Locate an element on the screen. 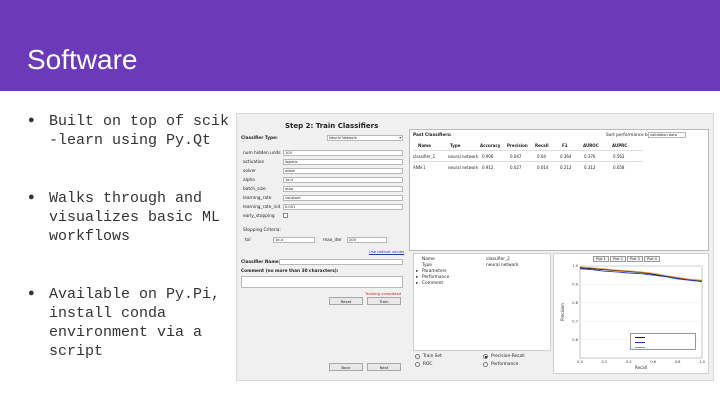 The height and width of the screenshot is (405, 720). radio-roc is located at coordinates (417, 364).